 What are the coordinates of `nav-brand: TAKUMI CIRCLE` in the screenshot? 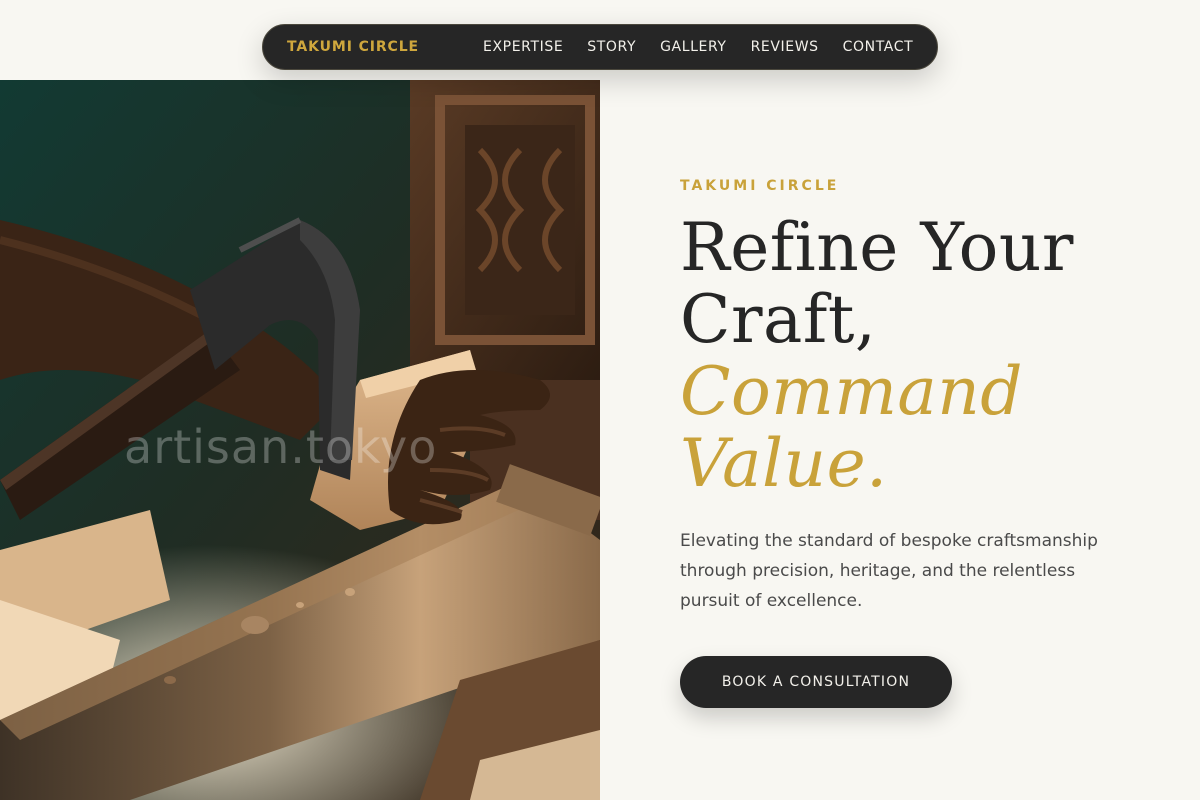 It's located at (353, 47).